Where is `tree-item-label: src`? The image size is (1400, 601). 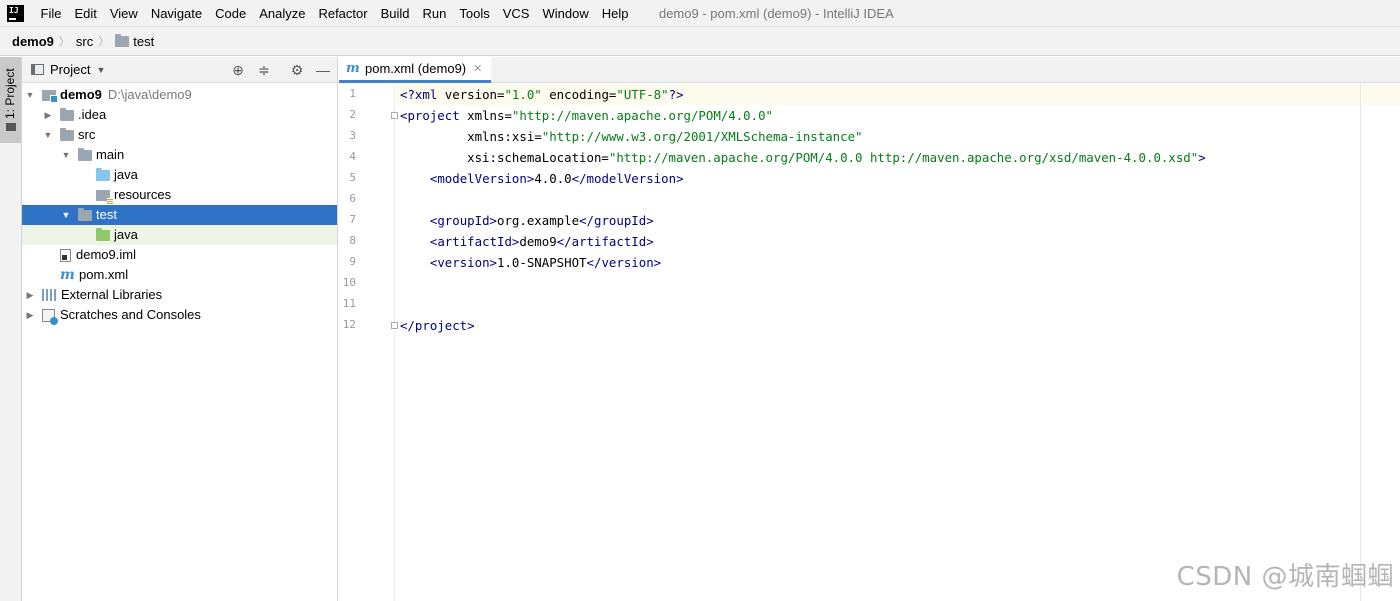 tree-item-label: src is located at coordinates (87, 134).